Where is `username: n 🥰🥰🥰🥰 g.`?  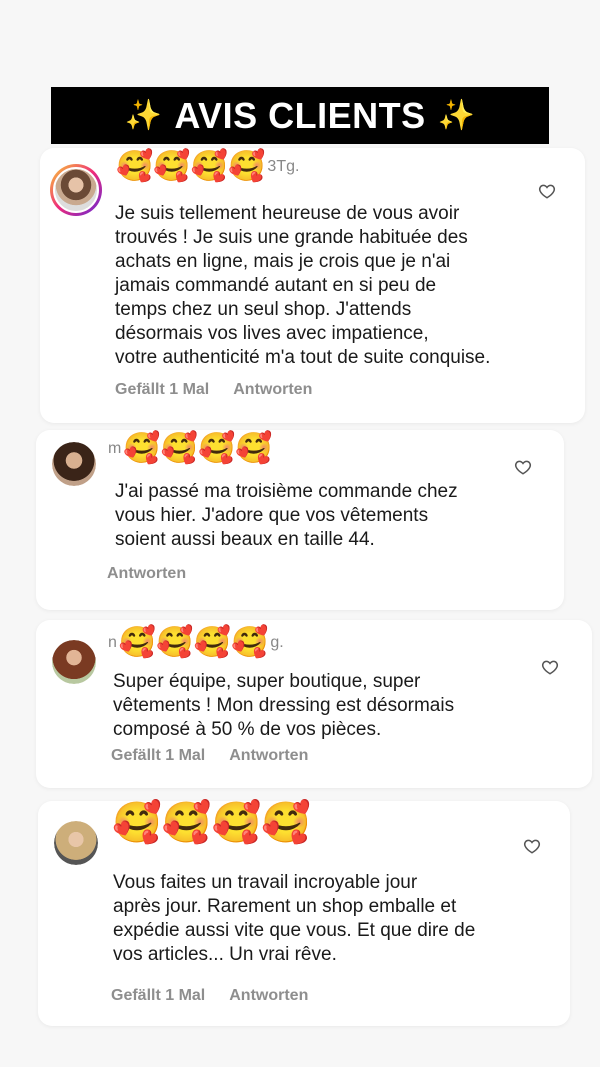 username: n 🥰🥰🥰🥰 g. is located at coordinates (196, 643).